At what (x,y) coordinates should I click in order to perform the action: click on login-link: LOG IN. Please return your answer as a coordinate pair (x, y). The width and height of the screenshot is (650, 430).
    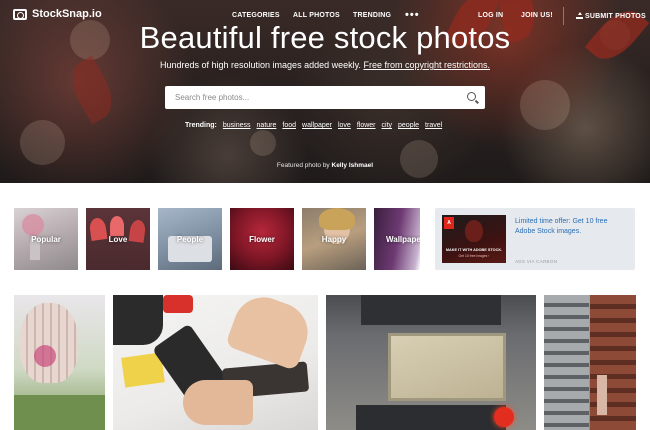
    Looking at the image, I should click on (490, 15).